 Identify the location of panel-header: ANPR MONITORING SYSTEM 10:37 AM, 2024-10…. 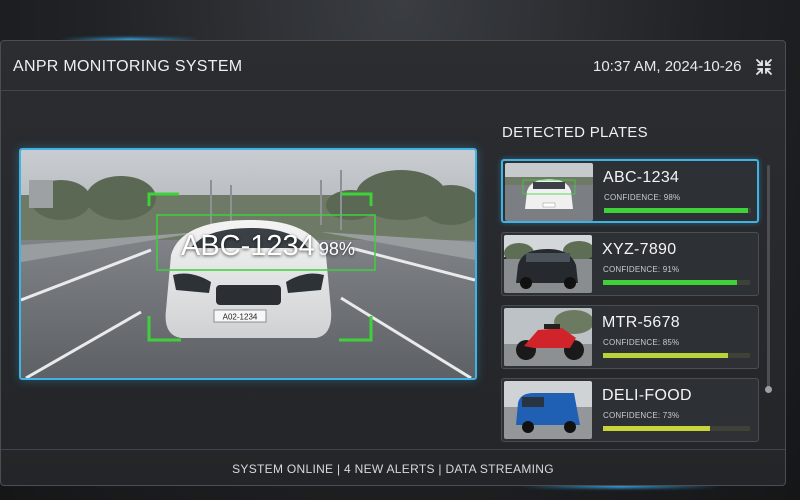
(393, 66).